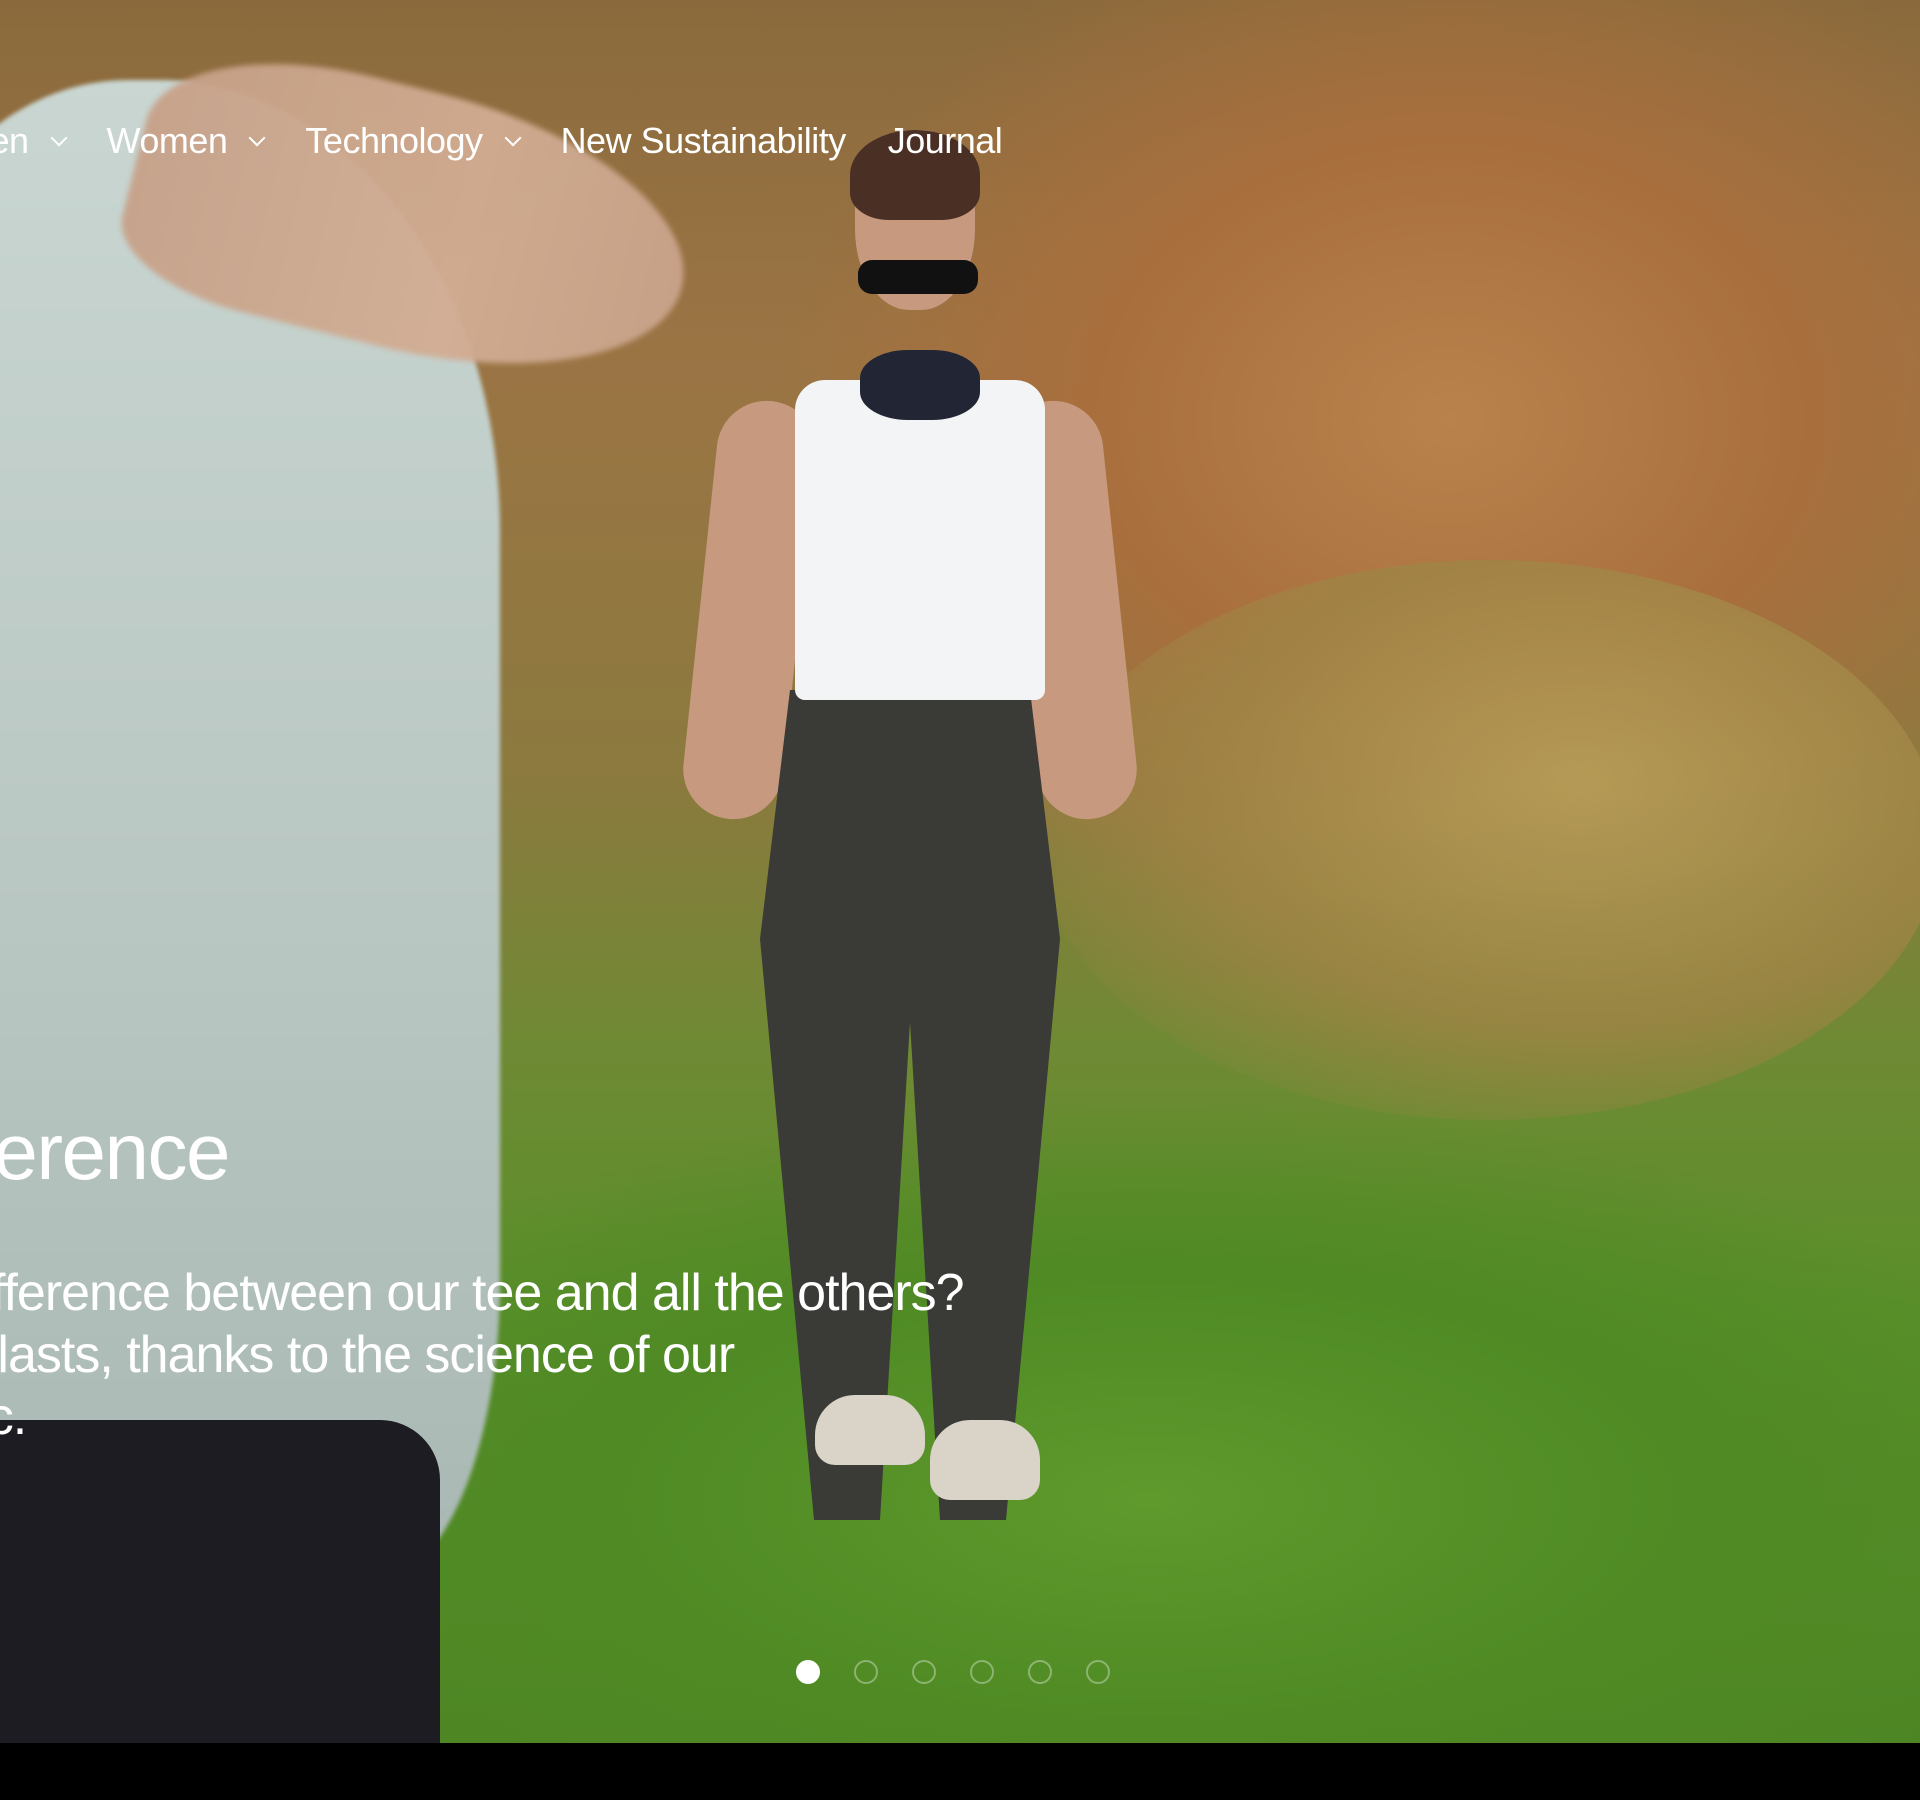 This screenshot has height=1800, width=1920. What do you see at coordinates (220, 1581) in the screenshot?
I see `foreground-figure-pants` at bounding box center [220, 1581].